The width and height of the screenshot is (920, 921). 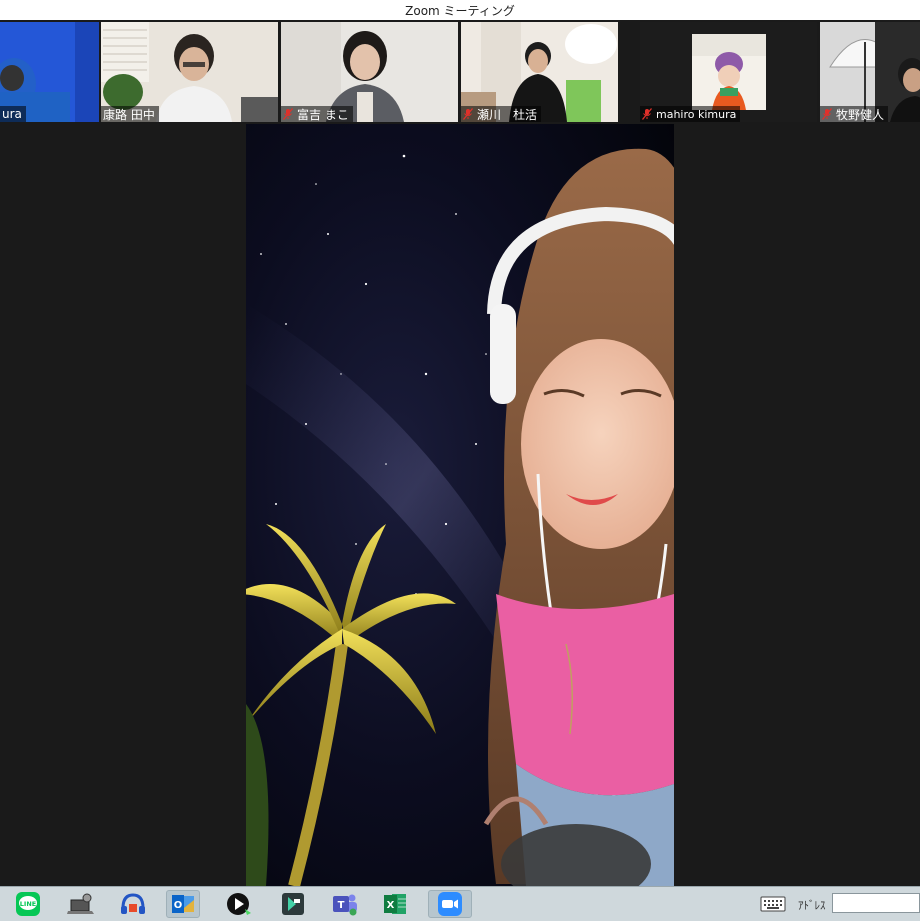 I want to click on audio-headphones-icon, so click(x=133, y=903).